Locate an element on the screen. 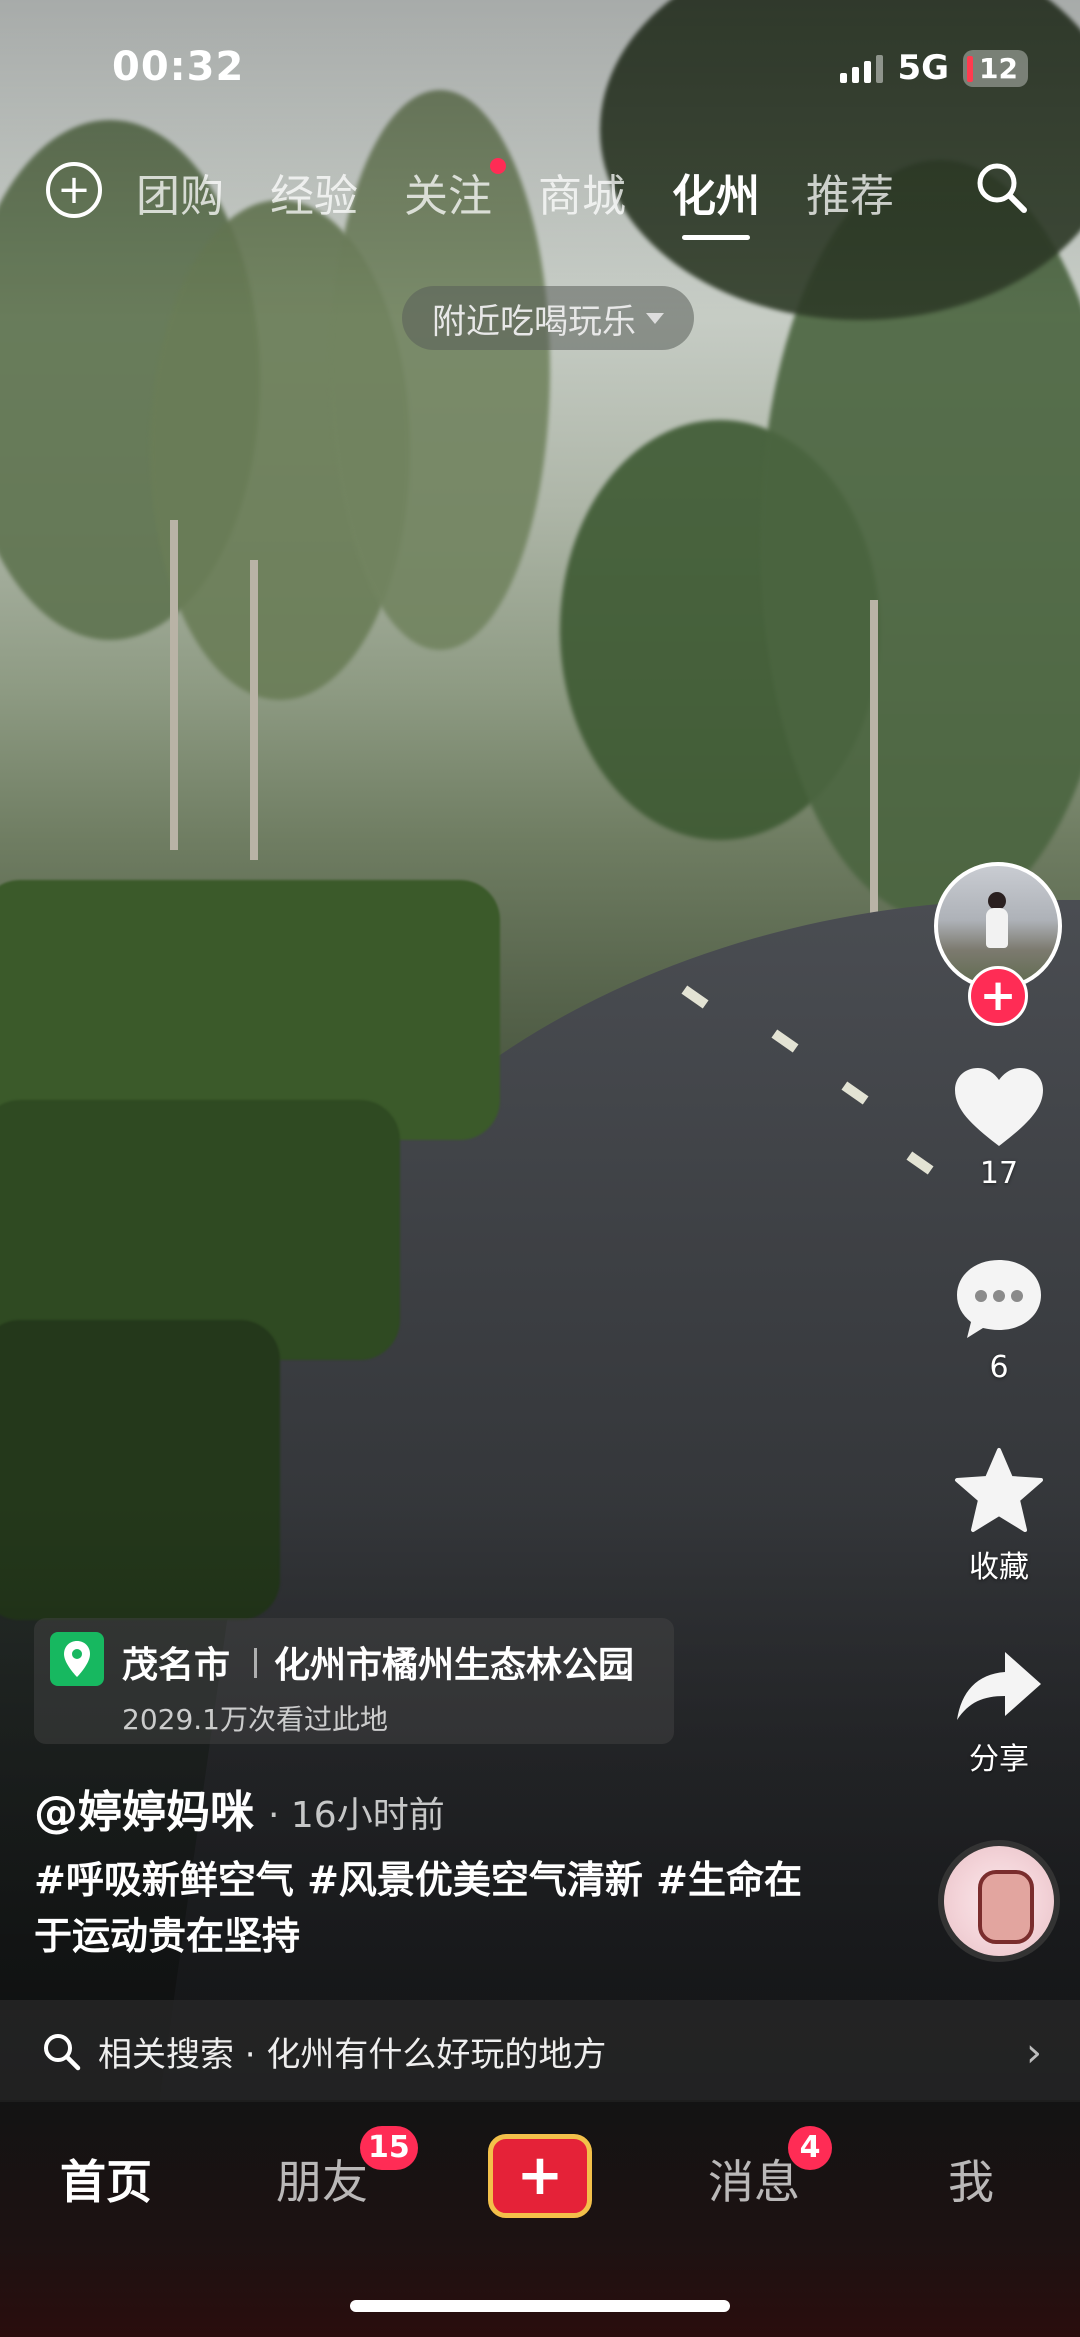 The width and height of the screenshot is (1080, 2337). follow-plus-button: + is located at coordinates (998, 996).